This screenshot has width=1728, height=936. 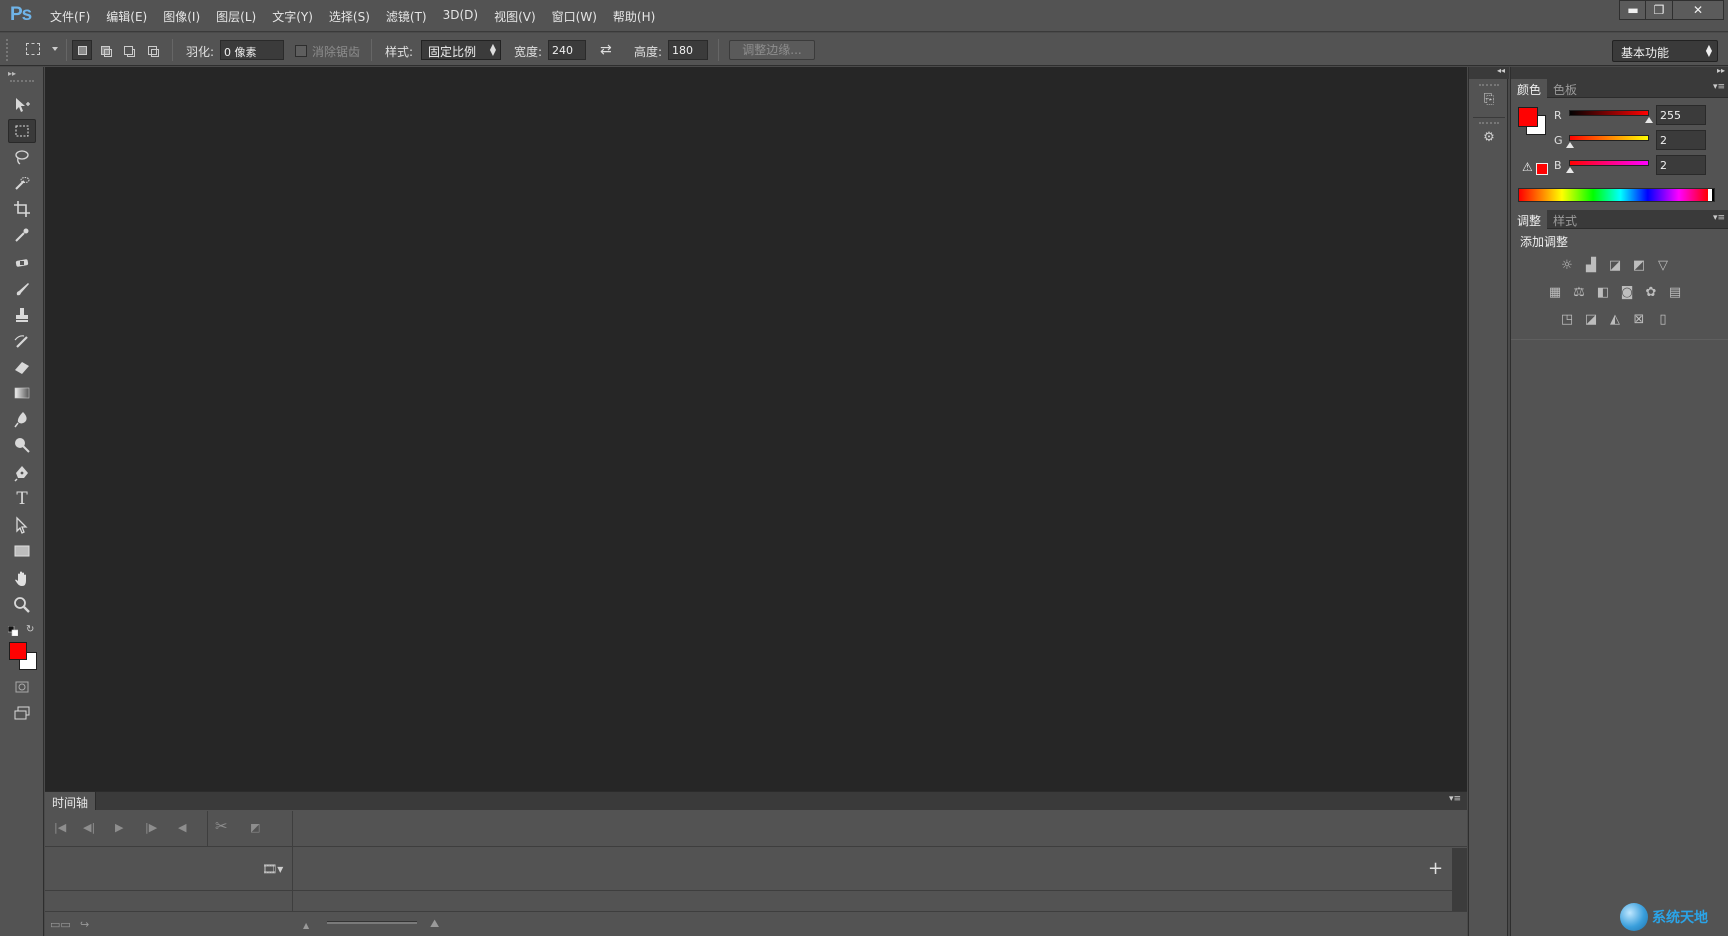 I want to click on gradient-map-icon: ▯, so click(x=1663, y=320).